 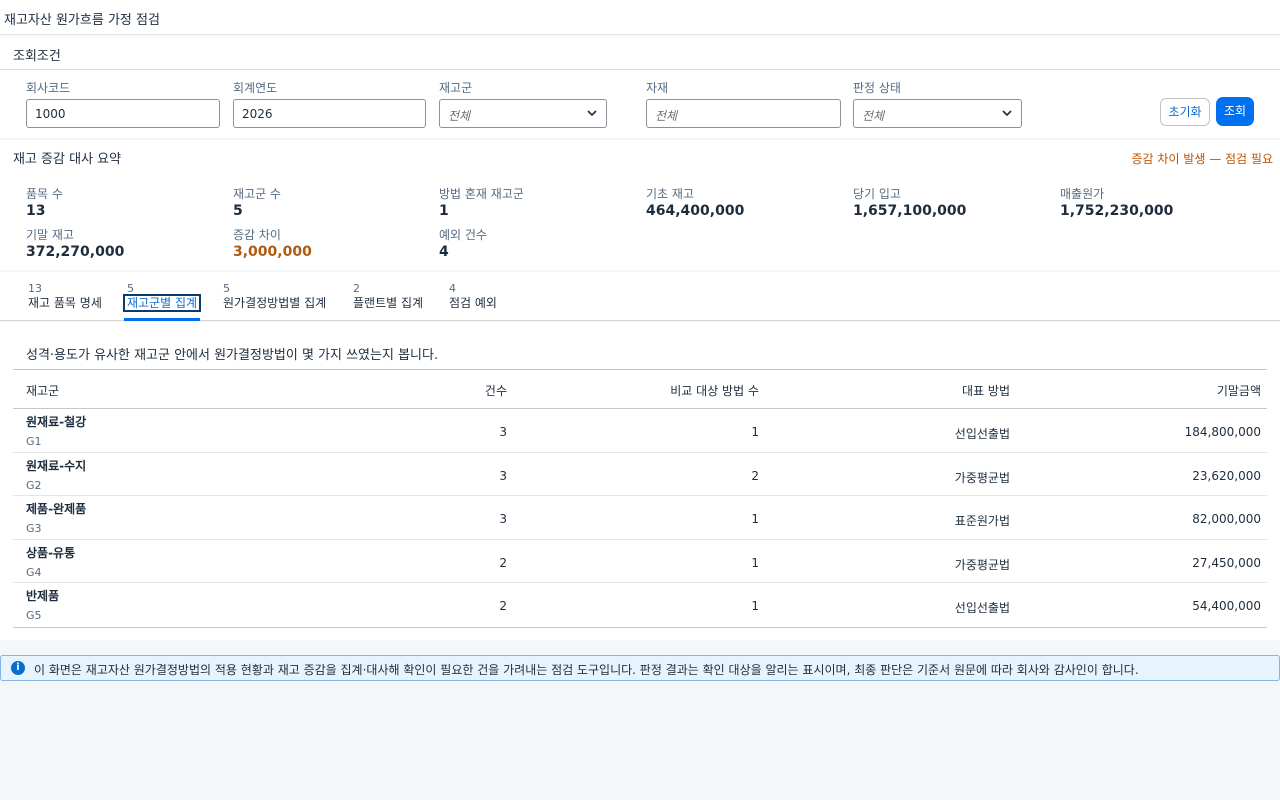 What do you see at coordinates (456, 88) in the screenshot?
I see `inventory-group-label: 재고군` at bounding box center [456, 88].